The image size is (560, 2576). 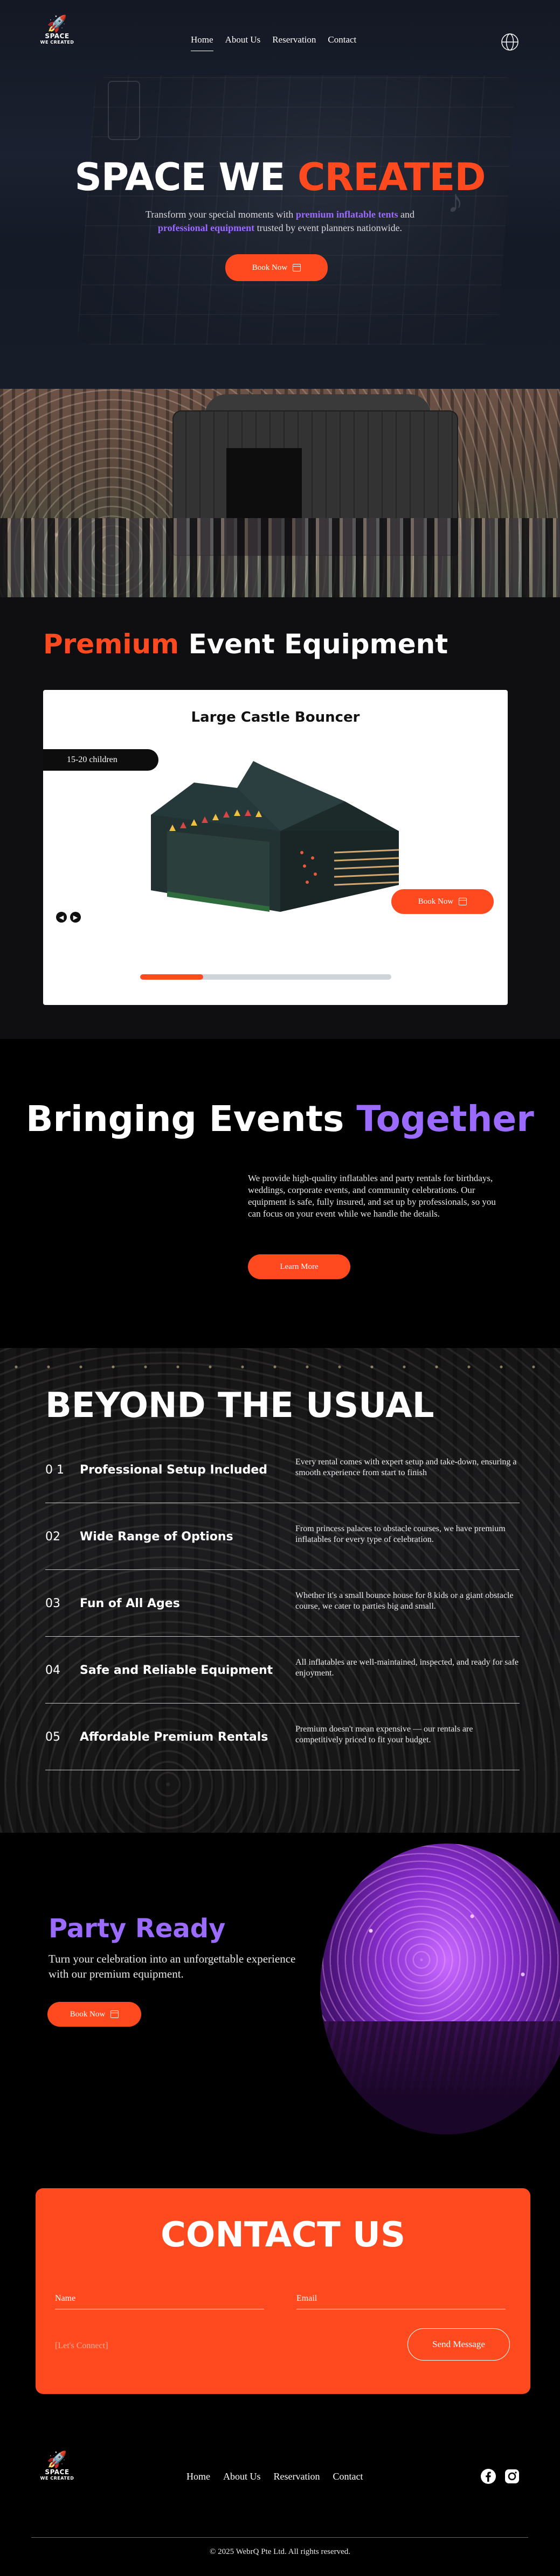 I want to click on hero-highlight-equipment: professional equipment, so click(x=206, y=227).